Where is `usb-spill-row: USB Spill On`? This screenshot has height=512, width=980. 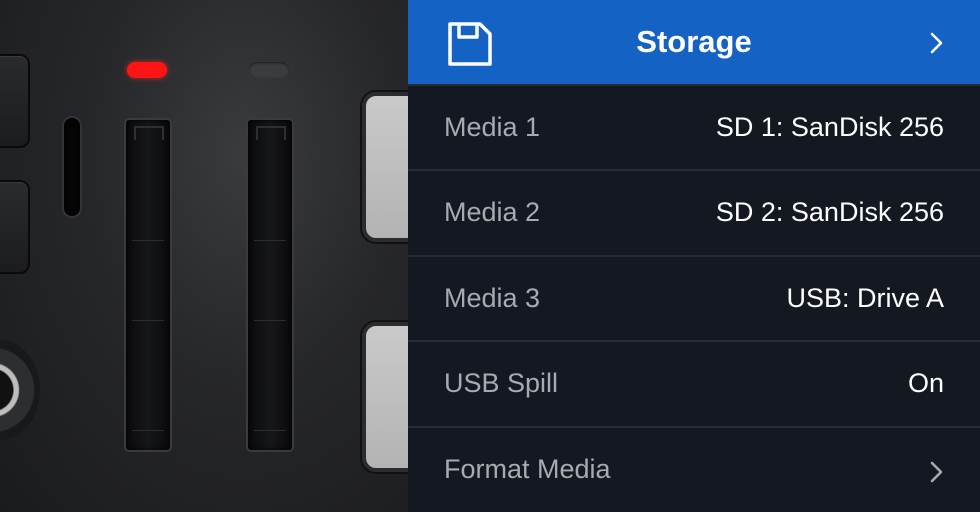
usb-spill-row: USB Spill On is located at coordinates (694, 382).